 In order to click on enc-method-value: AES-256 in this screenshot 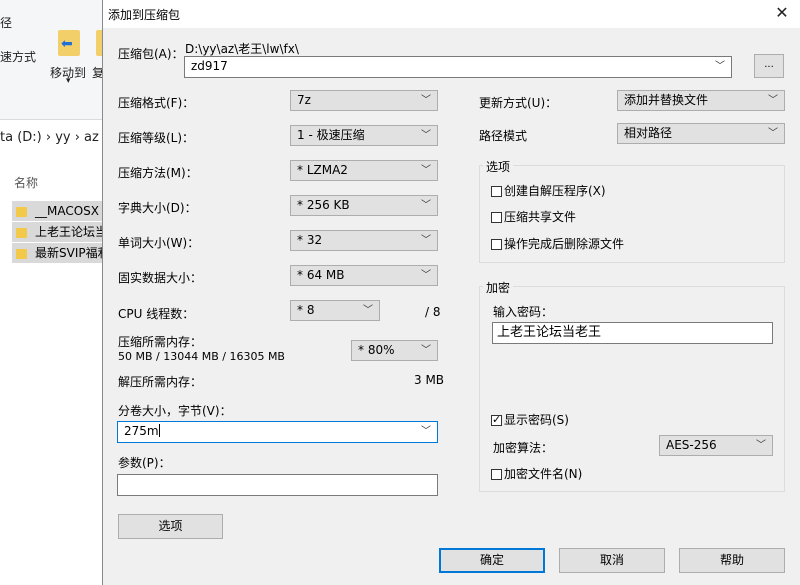, I will do `click(691, 445)`.